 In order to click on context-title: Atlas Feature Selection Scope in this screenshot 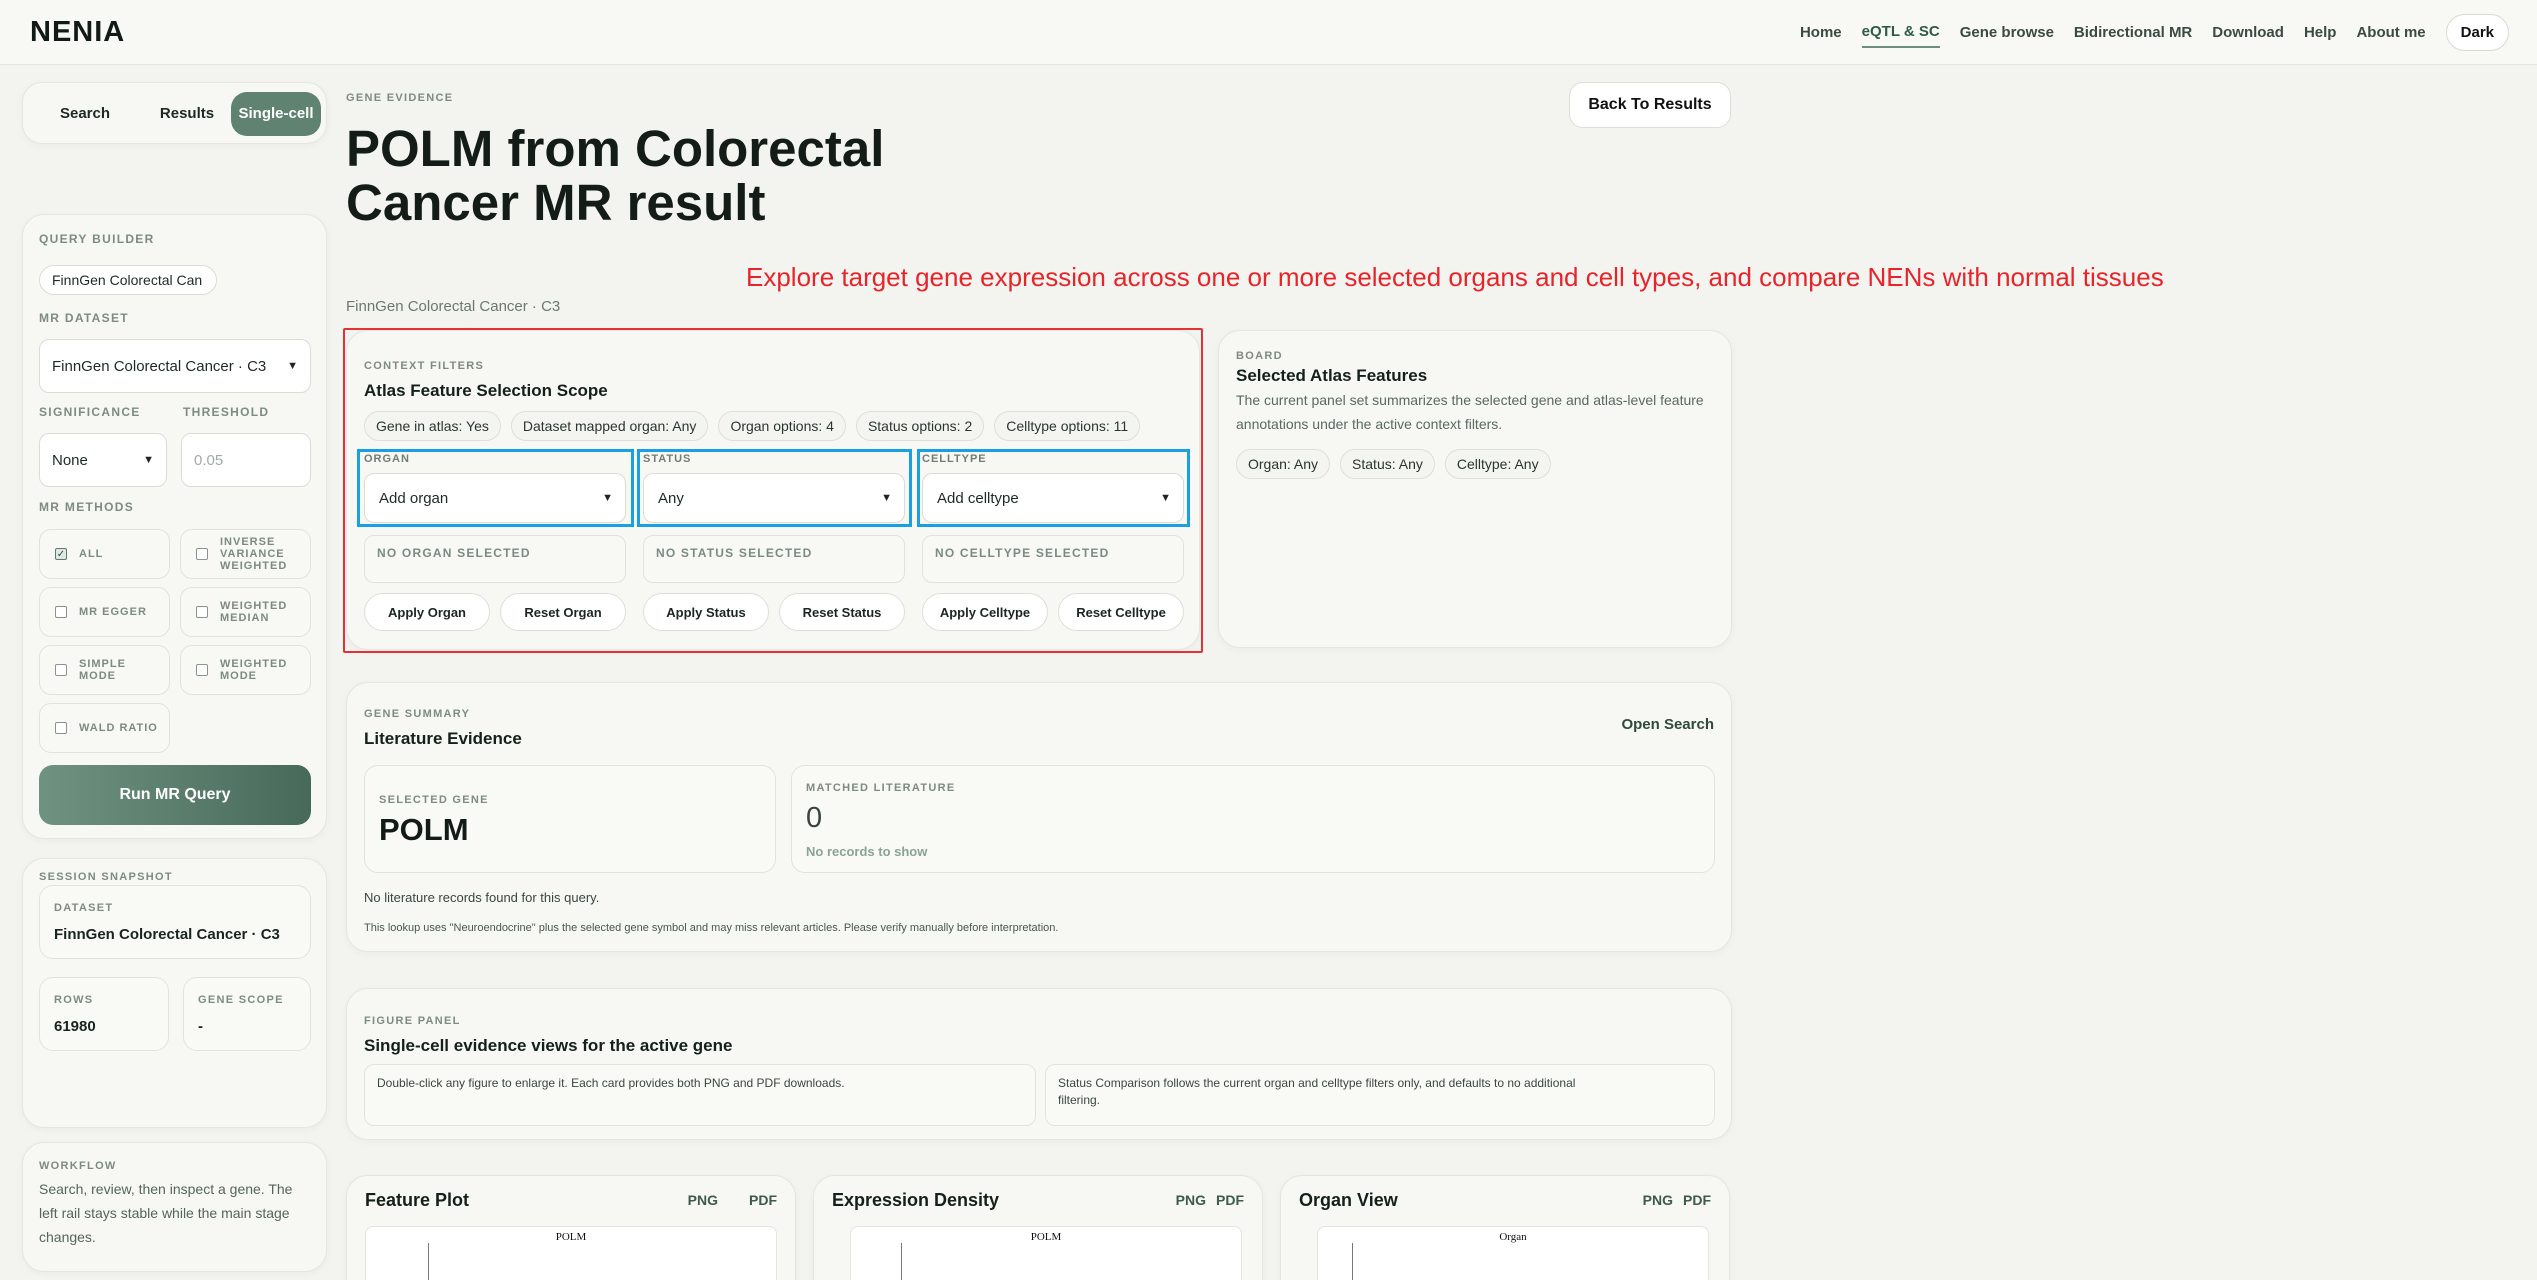, I will do `click(486, 390)`.